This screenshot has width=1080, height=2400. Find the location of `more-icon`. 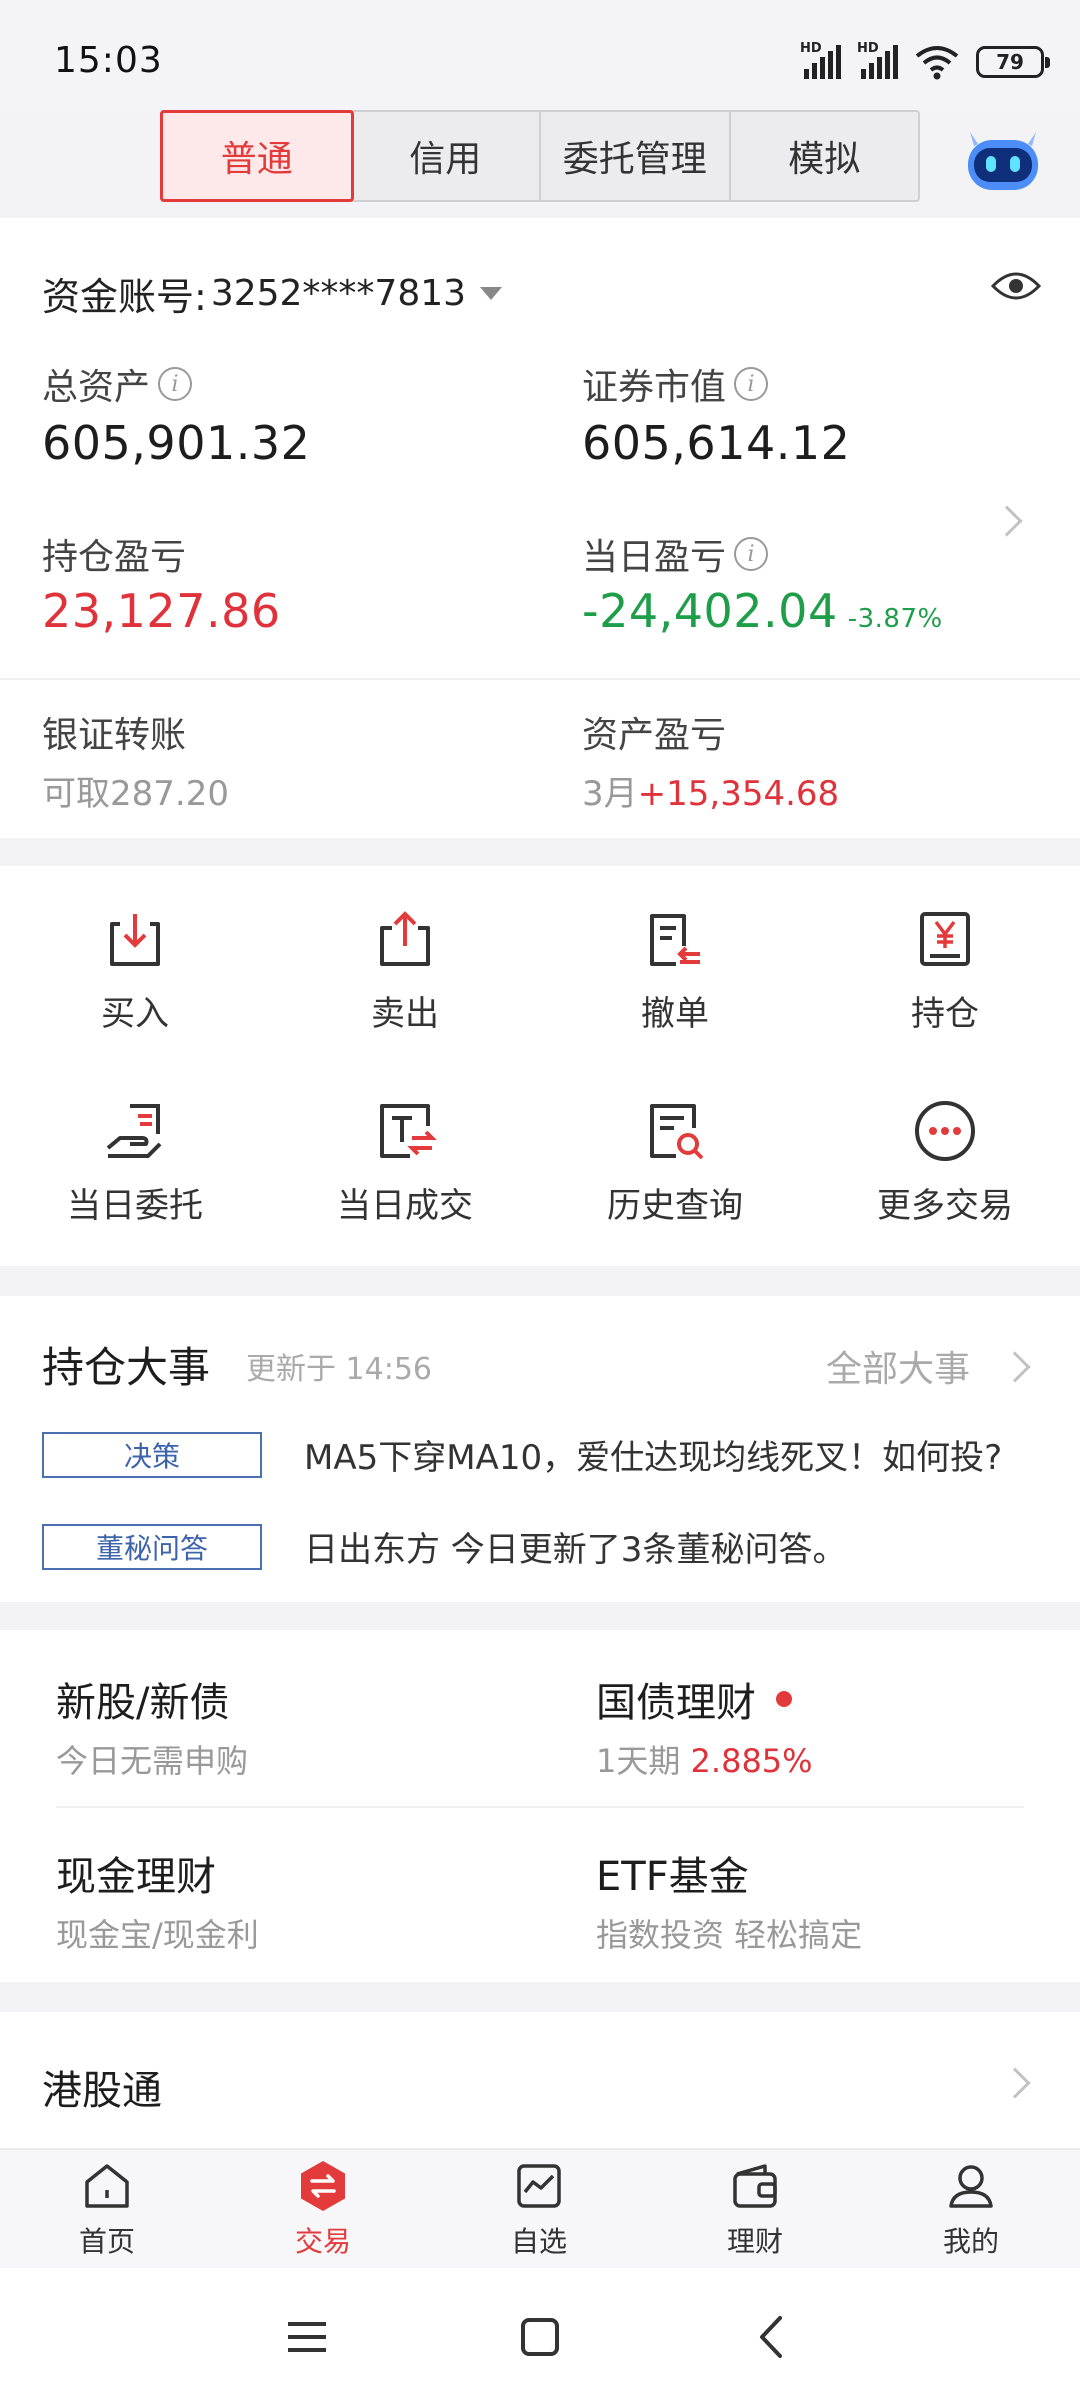

more-icon is located at coordinates (945, 1131).